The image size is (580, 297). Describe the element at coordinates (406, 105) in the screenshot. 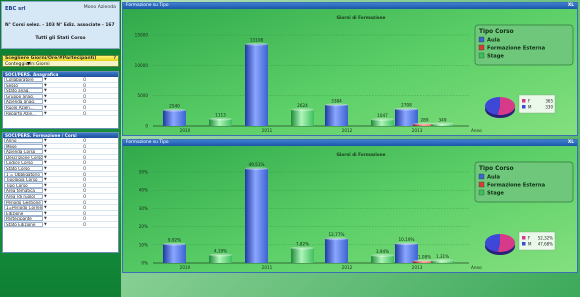

I see `data-label: 2708` at that location.